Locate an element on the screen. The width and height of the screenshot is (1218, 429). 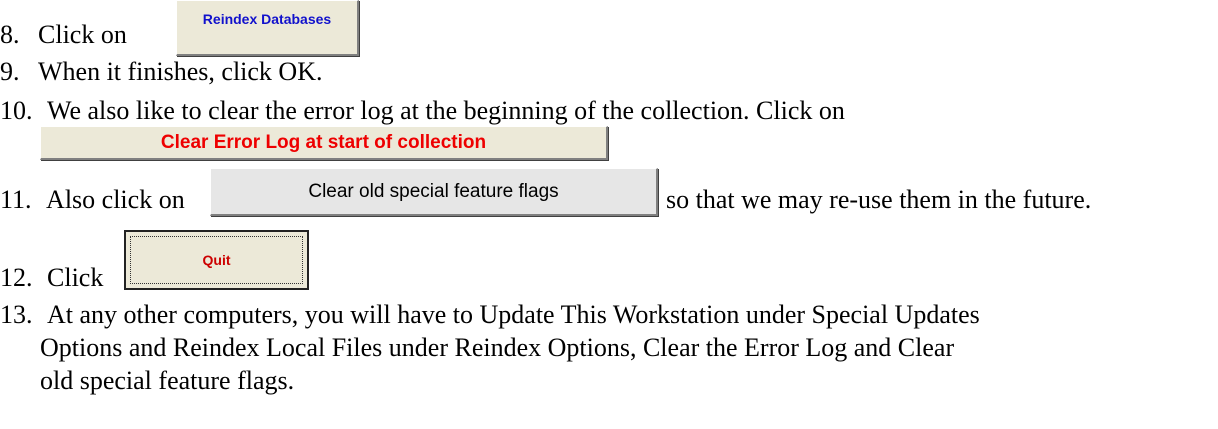
step-text: Click is located at coordinates (75, 277).